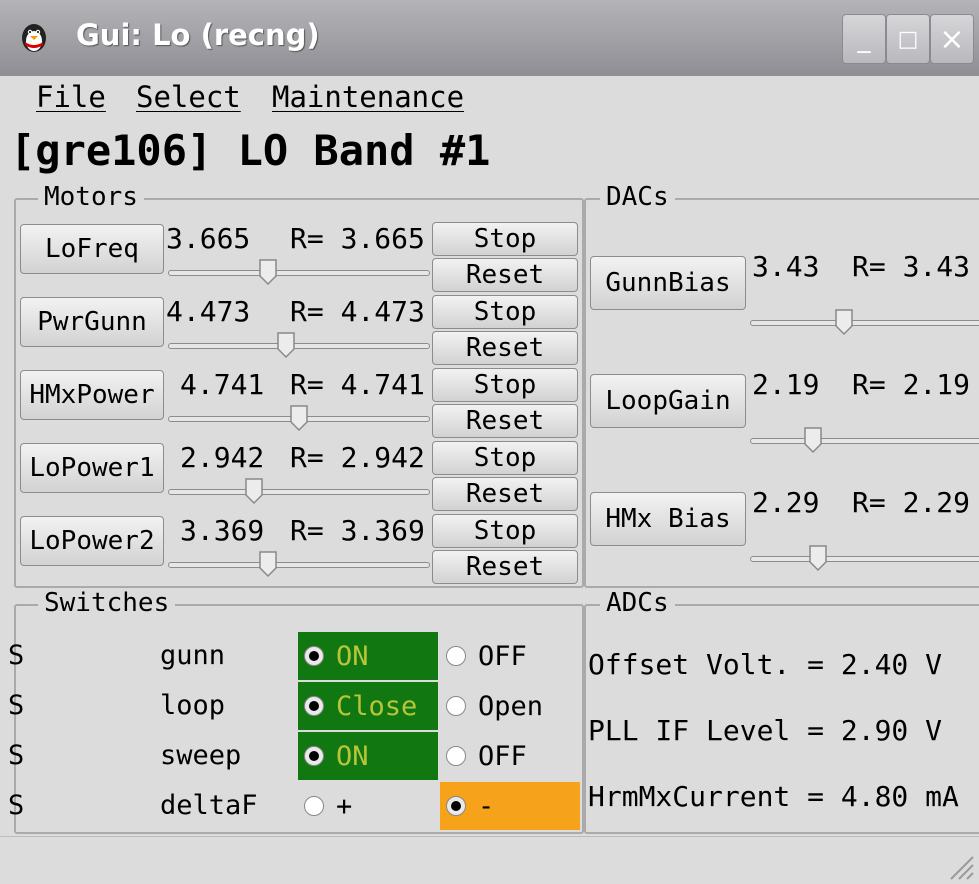 The height and width of the screenshot is (884, 979). I want to click on motor-1-readback: R= 4.473, so click(357, 311).